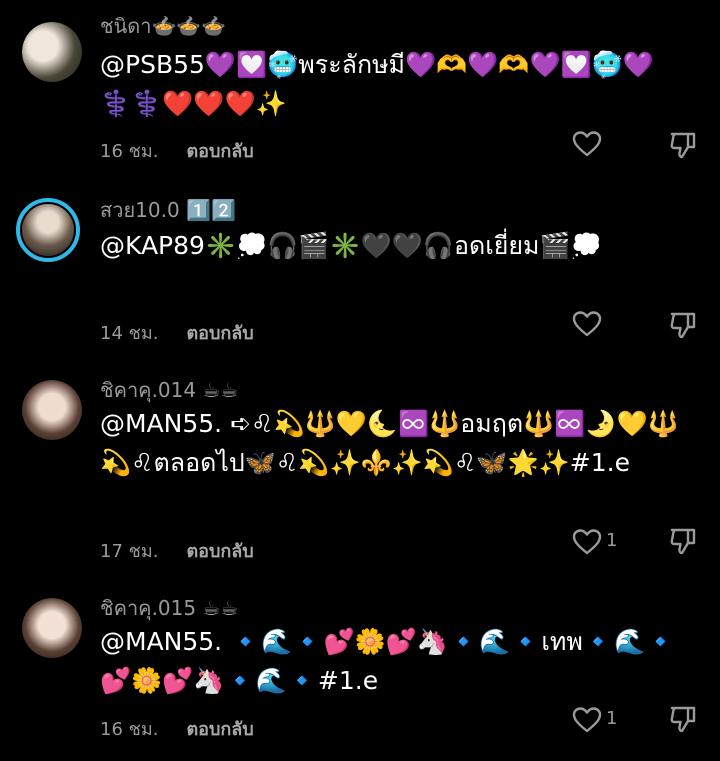  Describe the element at coordinates (129, 333) in the screenshot. I see `comment-time: 14 ชม.` at that location.